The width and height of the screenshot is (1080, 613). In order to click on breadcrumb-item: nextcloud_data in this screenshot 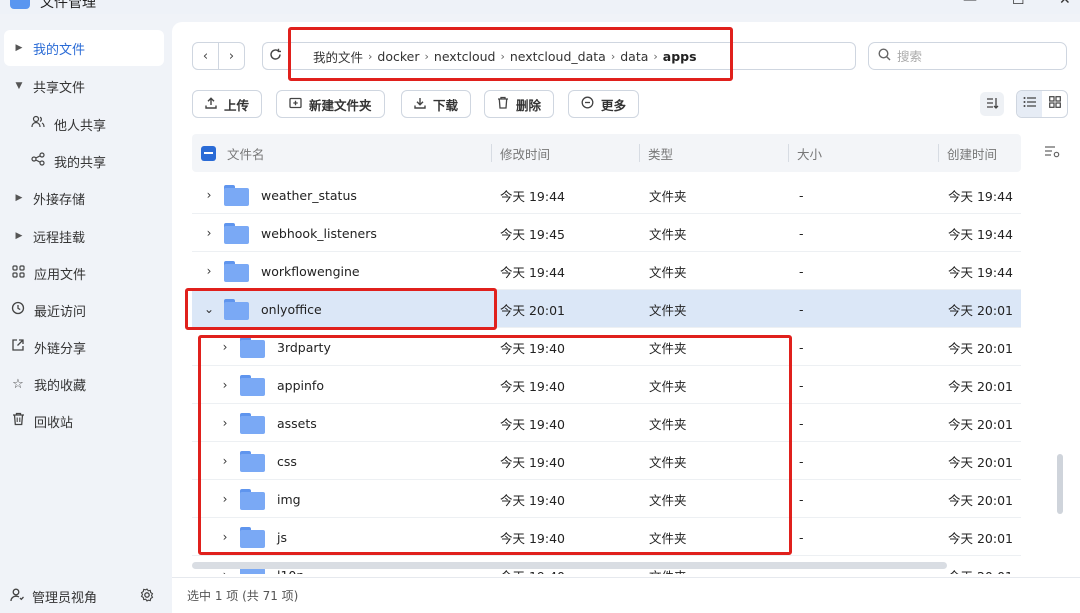, I will do `click(558, 56)`.